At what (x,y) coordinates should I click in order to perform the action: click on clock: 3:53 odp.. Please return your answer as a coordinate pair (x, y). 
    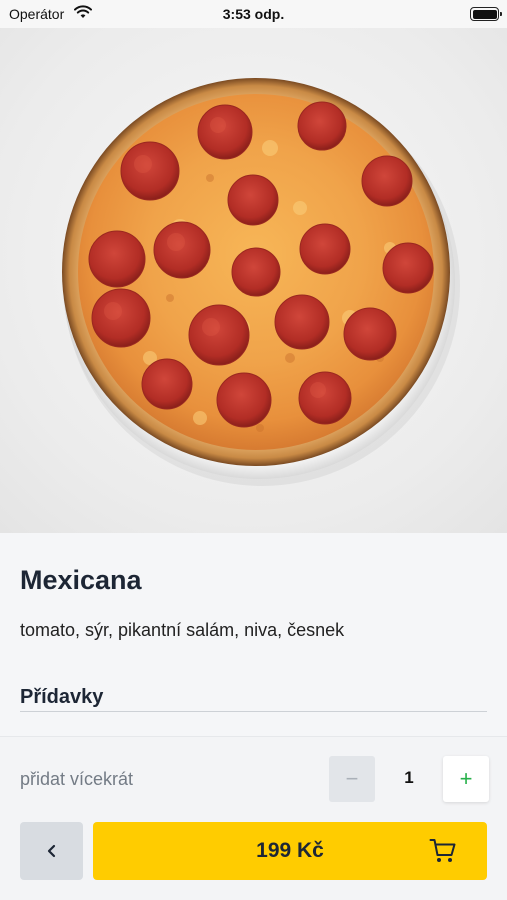
    Looking at the image, I should click on (253, 14).